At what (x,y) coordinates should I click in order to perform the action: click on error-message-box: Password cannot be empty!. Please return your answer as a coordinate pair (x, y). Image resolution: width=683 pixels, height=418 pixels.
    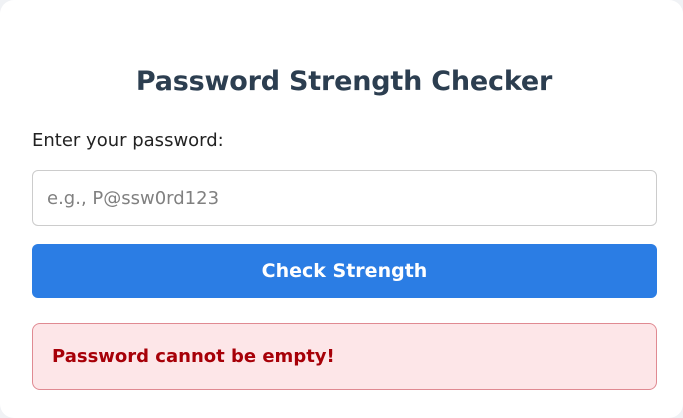
    Looking at the image, I should click on (344, 356).